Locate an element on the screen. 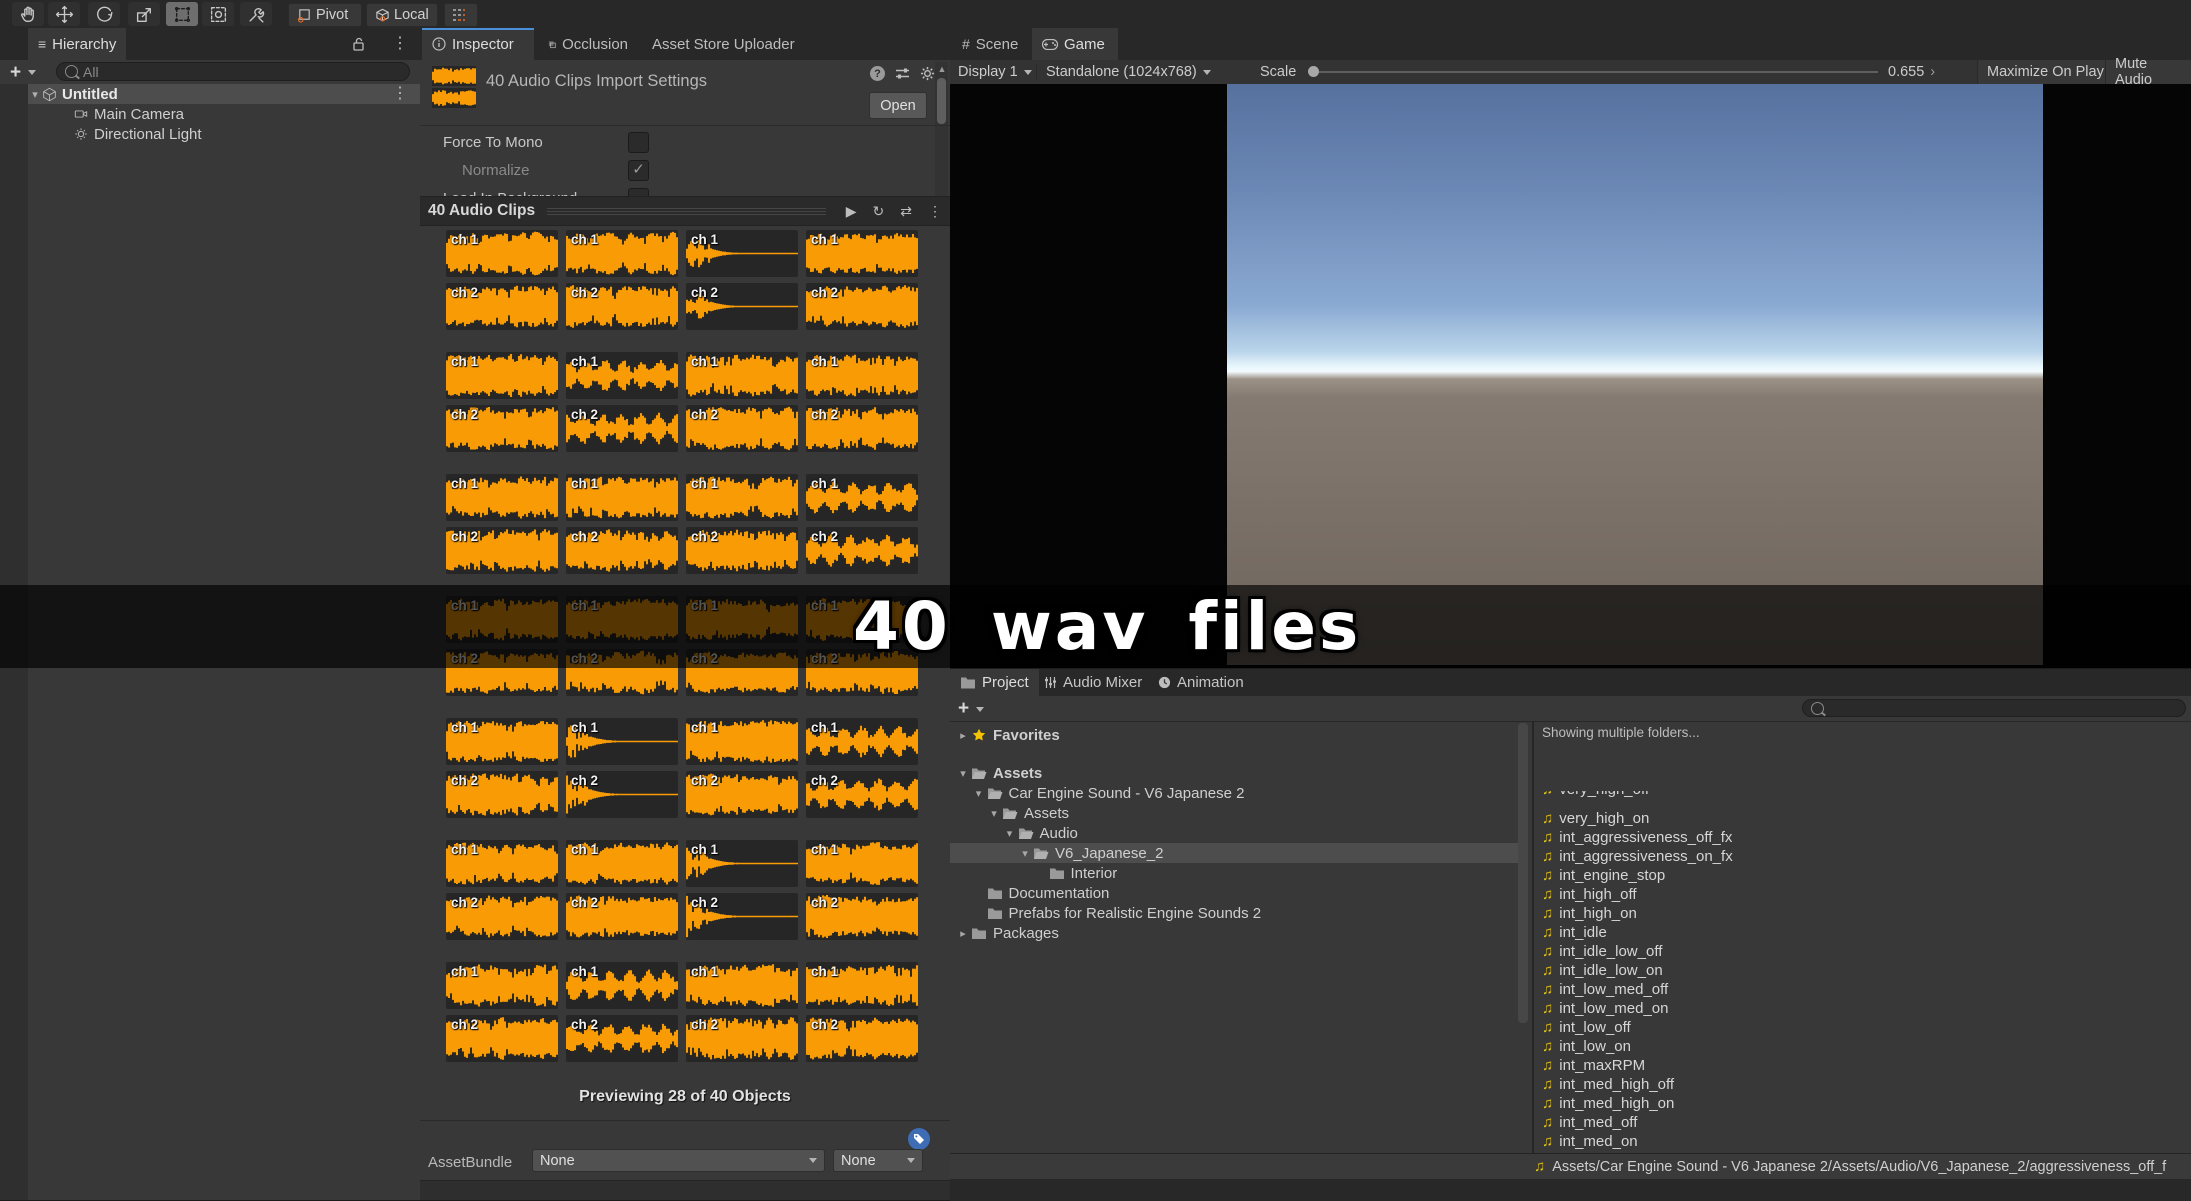  lock-icon is located at coordinates (358, 44).